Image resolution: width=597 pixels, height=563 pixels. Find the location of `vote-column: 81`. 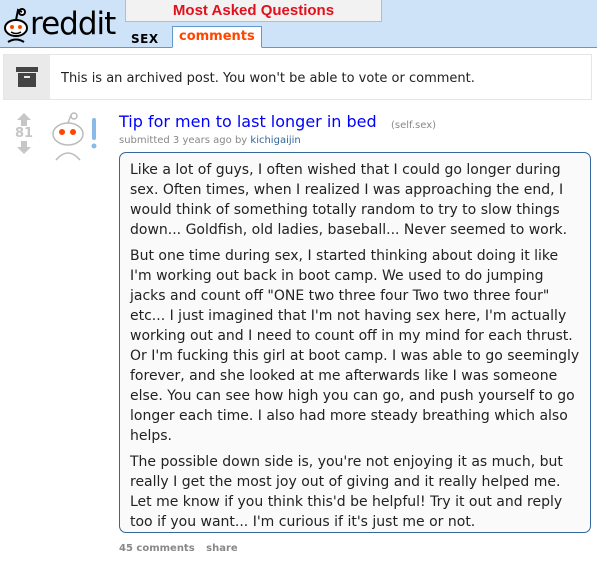

vote-column: 81 is located at coordinates (24, 133).